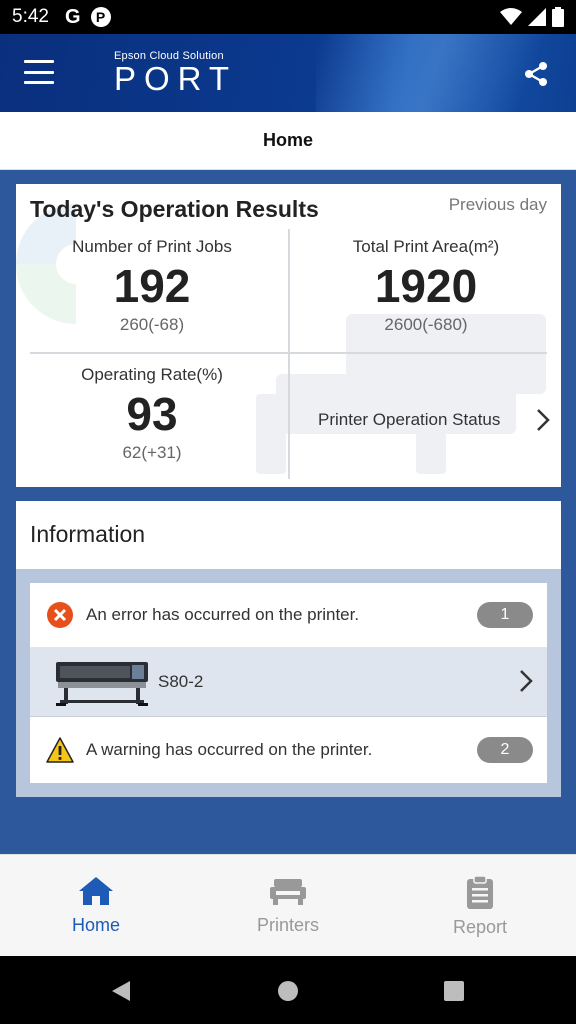 This screenshot has width=576, height=1024. Describe the element at coordinates (30, 16) in the screenshot. I see `status-time: 5:42` at that location.